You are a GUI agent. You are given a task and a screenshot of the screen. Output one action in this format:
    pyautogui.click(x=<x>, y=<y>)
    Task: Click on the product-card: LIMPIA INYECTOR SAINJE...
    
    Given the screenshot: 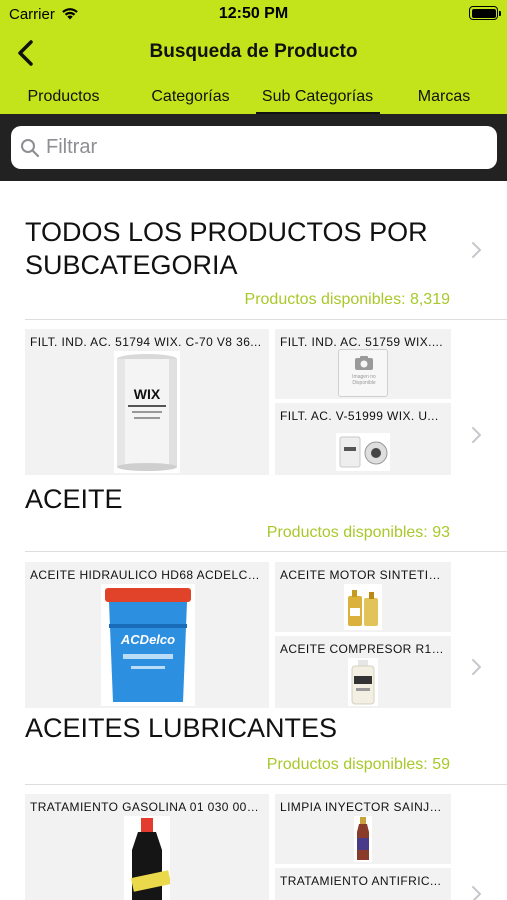 What is the action you would take?
    pyautogui.click(x=363, y=829)
    